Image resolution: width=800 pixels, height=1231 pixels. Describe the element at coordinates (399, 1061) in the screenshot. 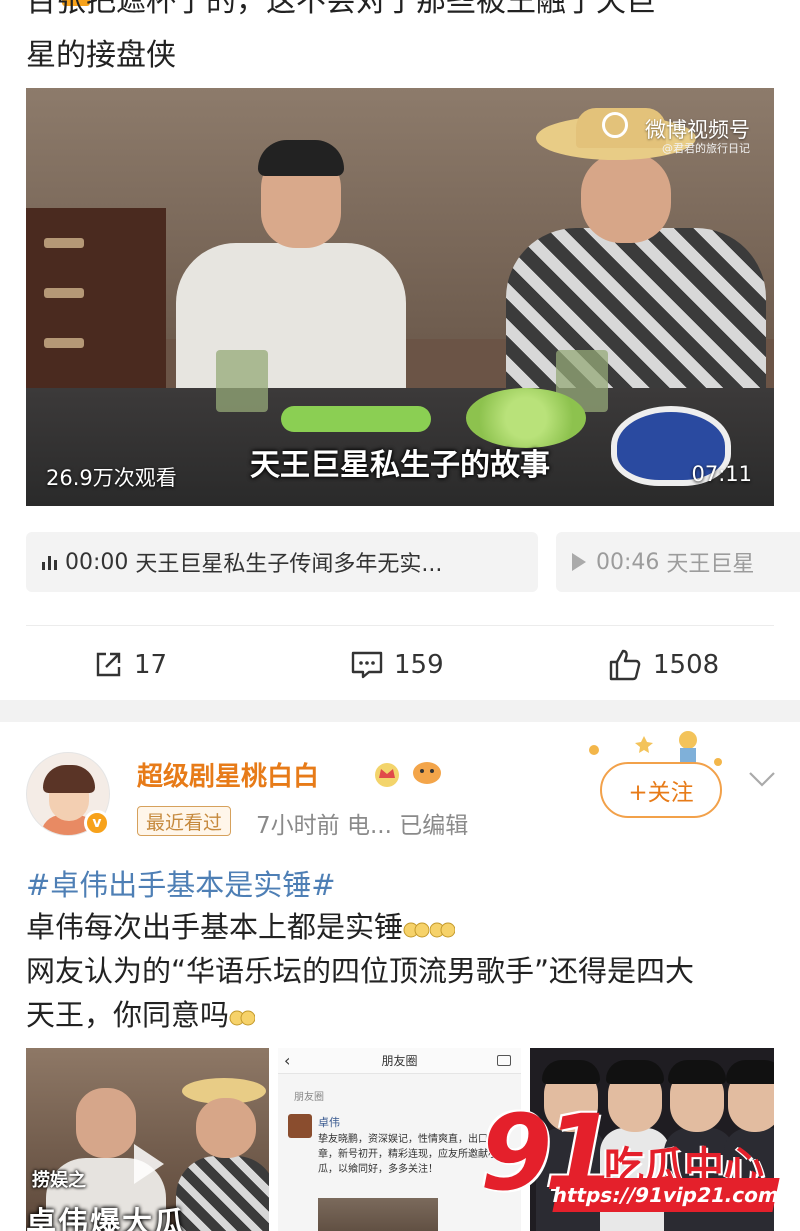

I see `moments-header: 朋友圈` at that location.